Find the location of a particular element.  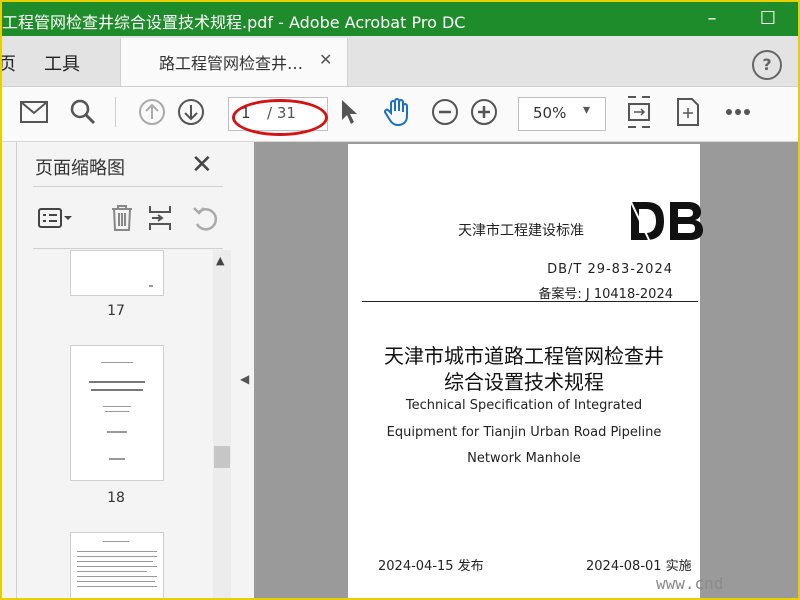

thumbnail-scrollbar: ▲ is located at coordinates (222, 424).